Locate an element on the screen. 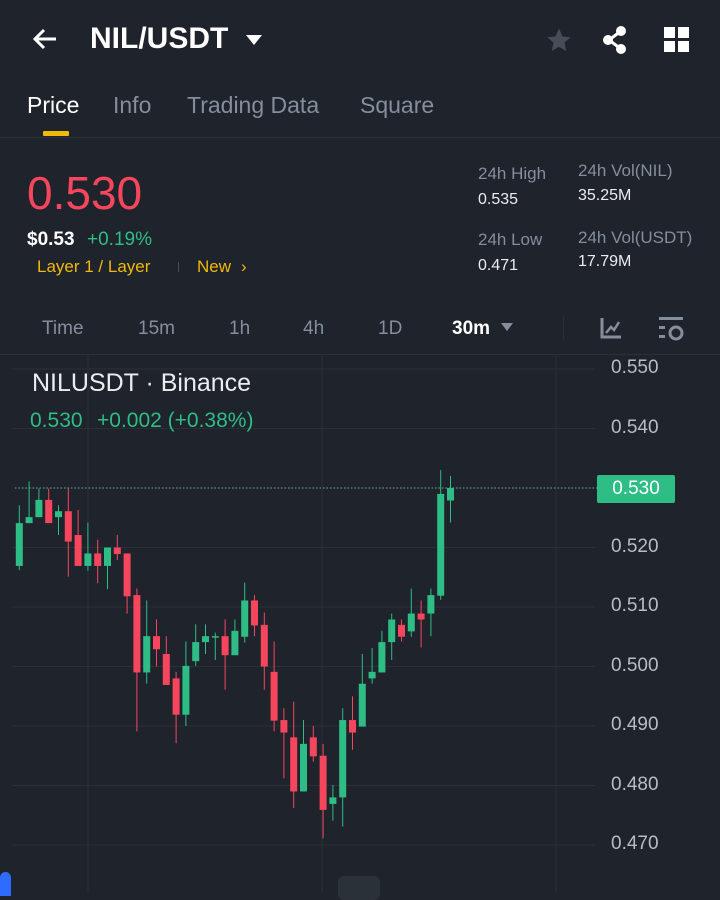  low-value: 0.471 is located at coordinates (498, 265).